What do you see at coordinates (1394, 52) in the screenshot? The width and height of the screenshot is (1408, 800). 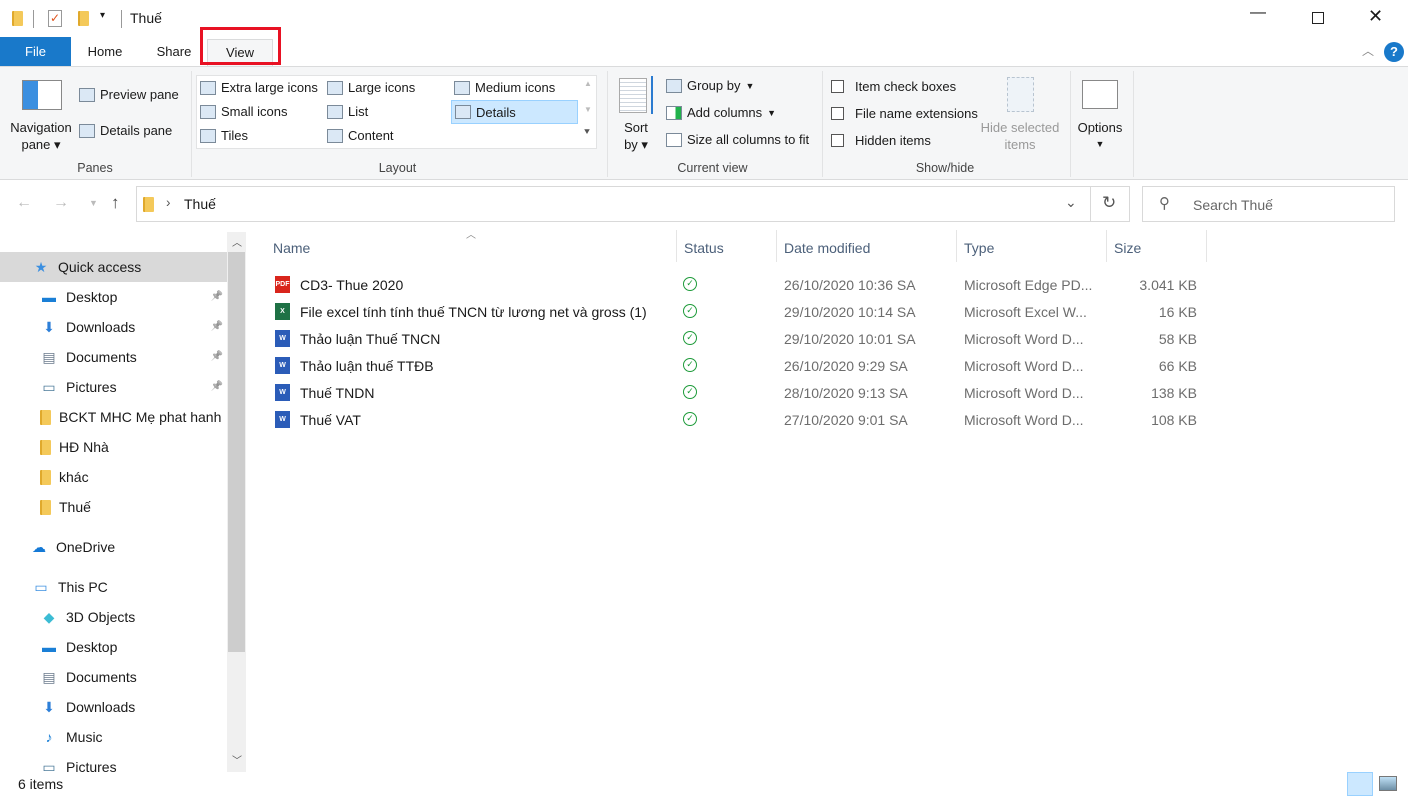 I see `help-icon: ?` at bounding box center [1394, 52].